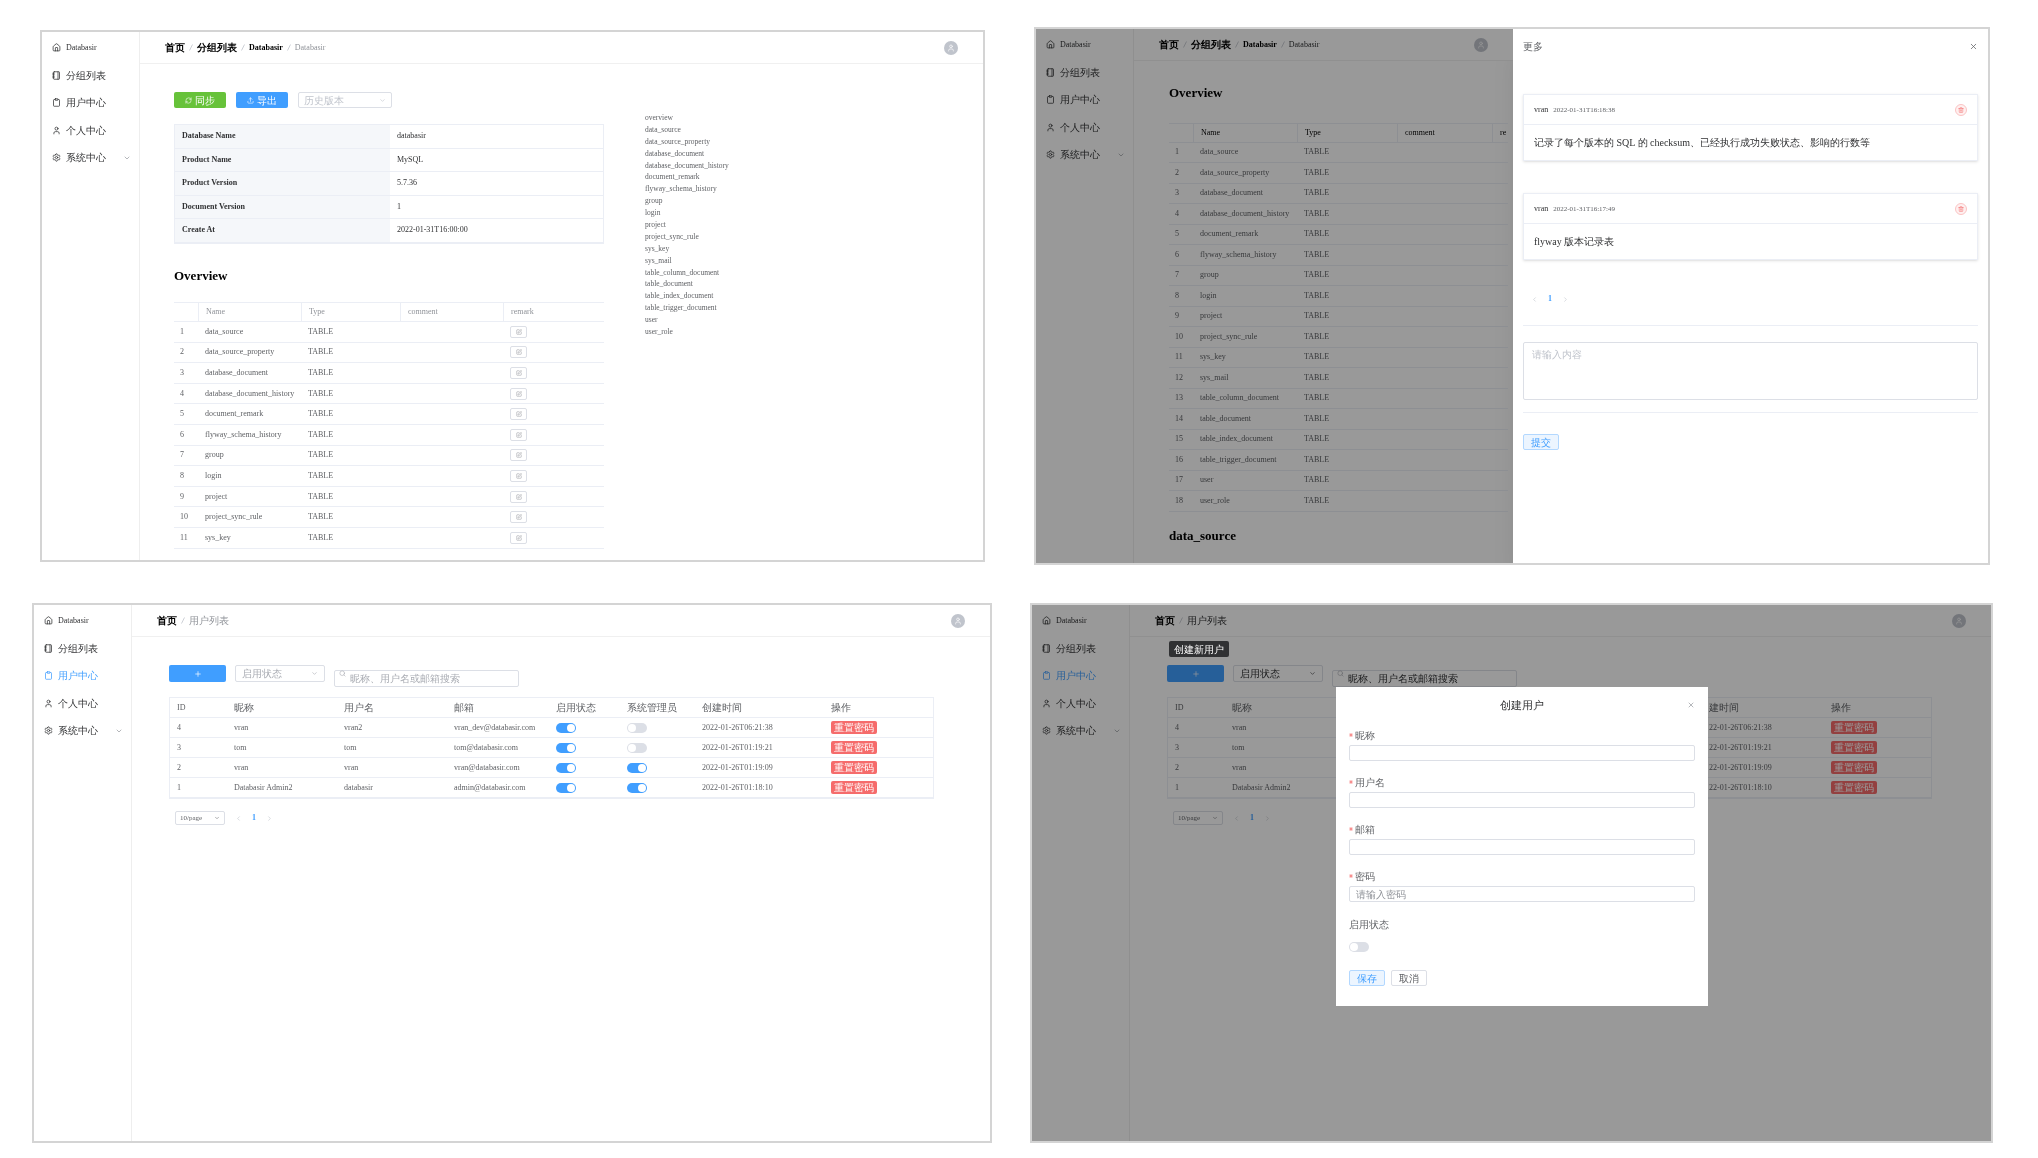 The width and height of the screenshot is (2038, 1158). I want to click on info-label: Create At, so click(282, 230).